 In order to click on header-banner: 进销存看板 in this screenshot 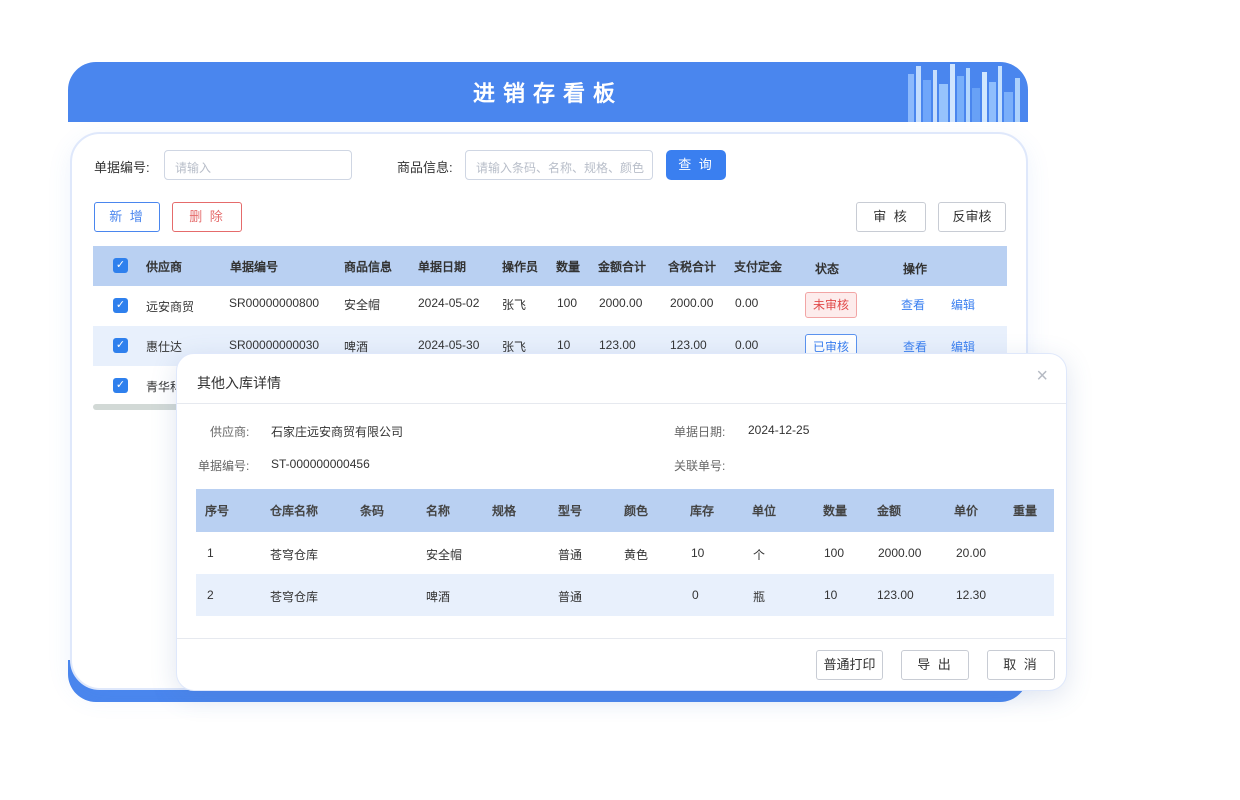, I will do `click(548, 92)`.